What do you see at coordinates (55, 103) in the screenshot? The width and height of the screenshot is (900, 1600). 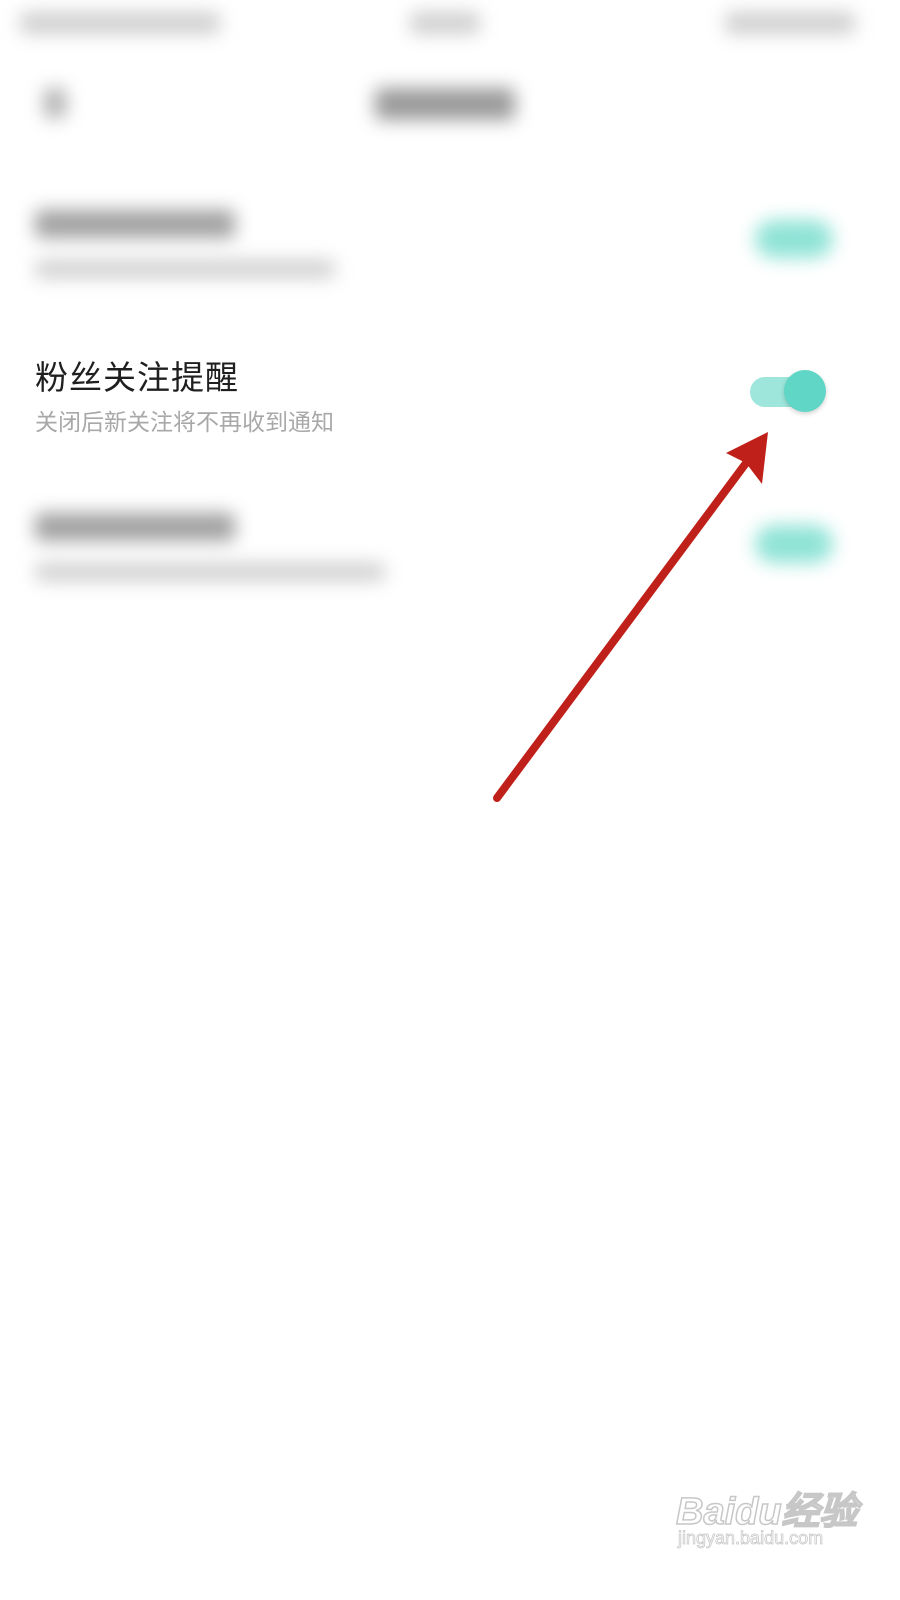 I see `back-icon` at bounding box center [55, 103].